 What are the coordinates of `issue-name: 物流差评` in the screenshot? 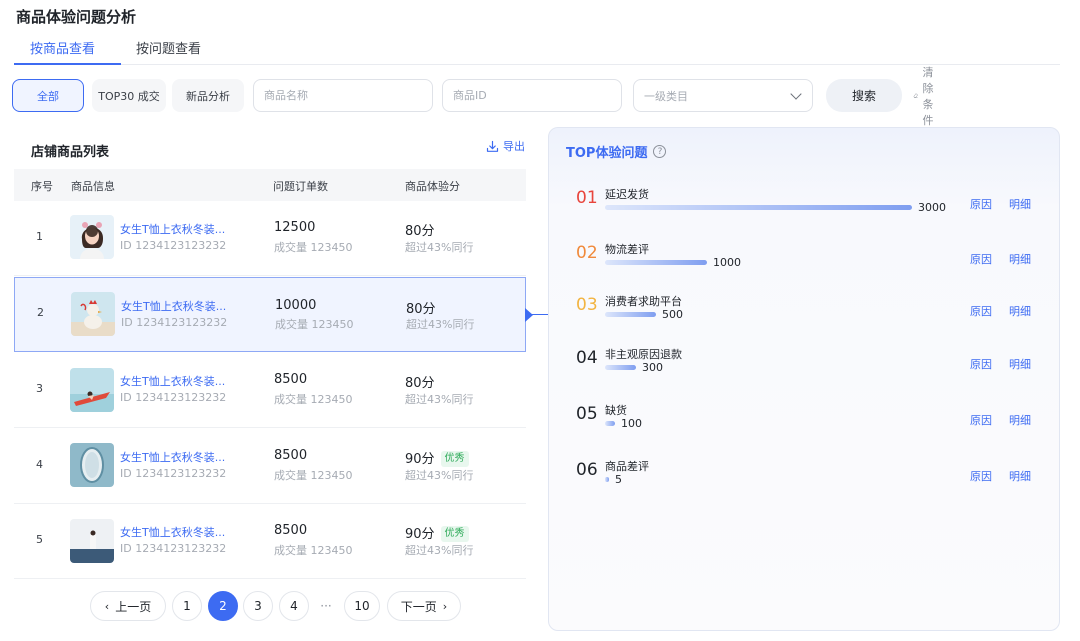 It's located at (627, 249).